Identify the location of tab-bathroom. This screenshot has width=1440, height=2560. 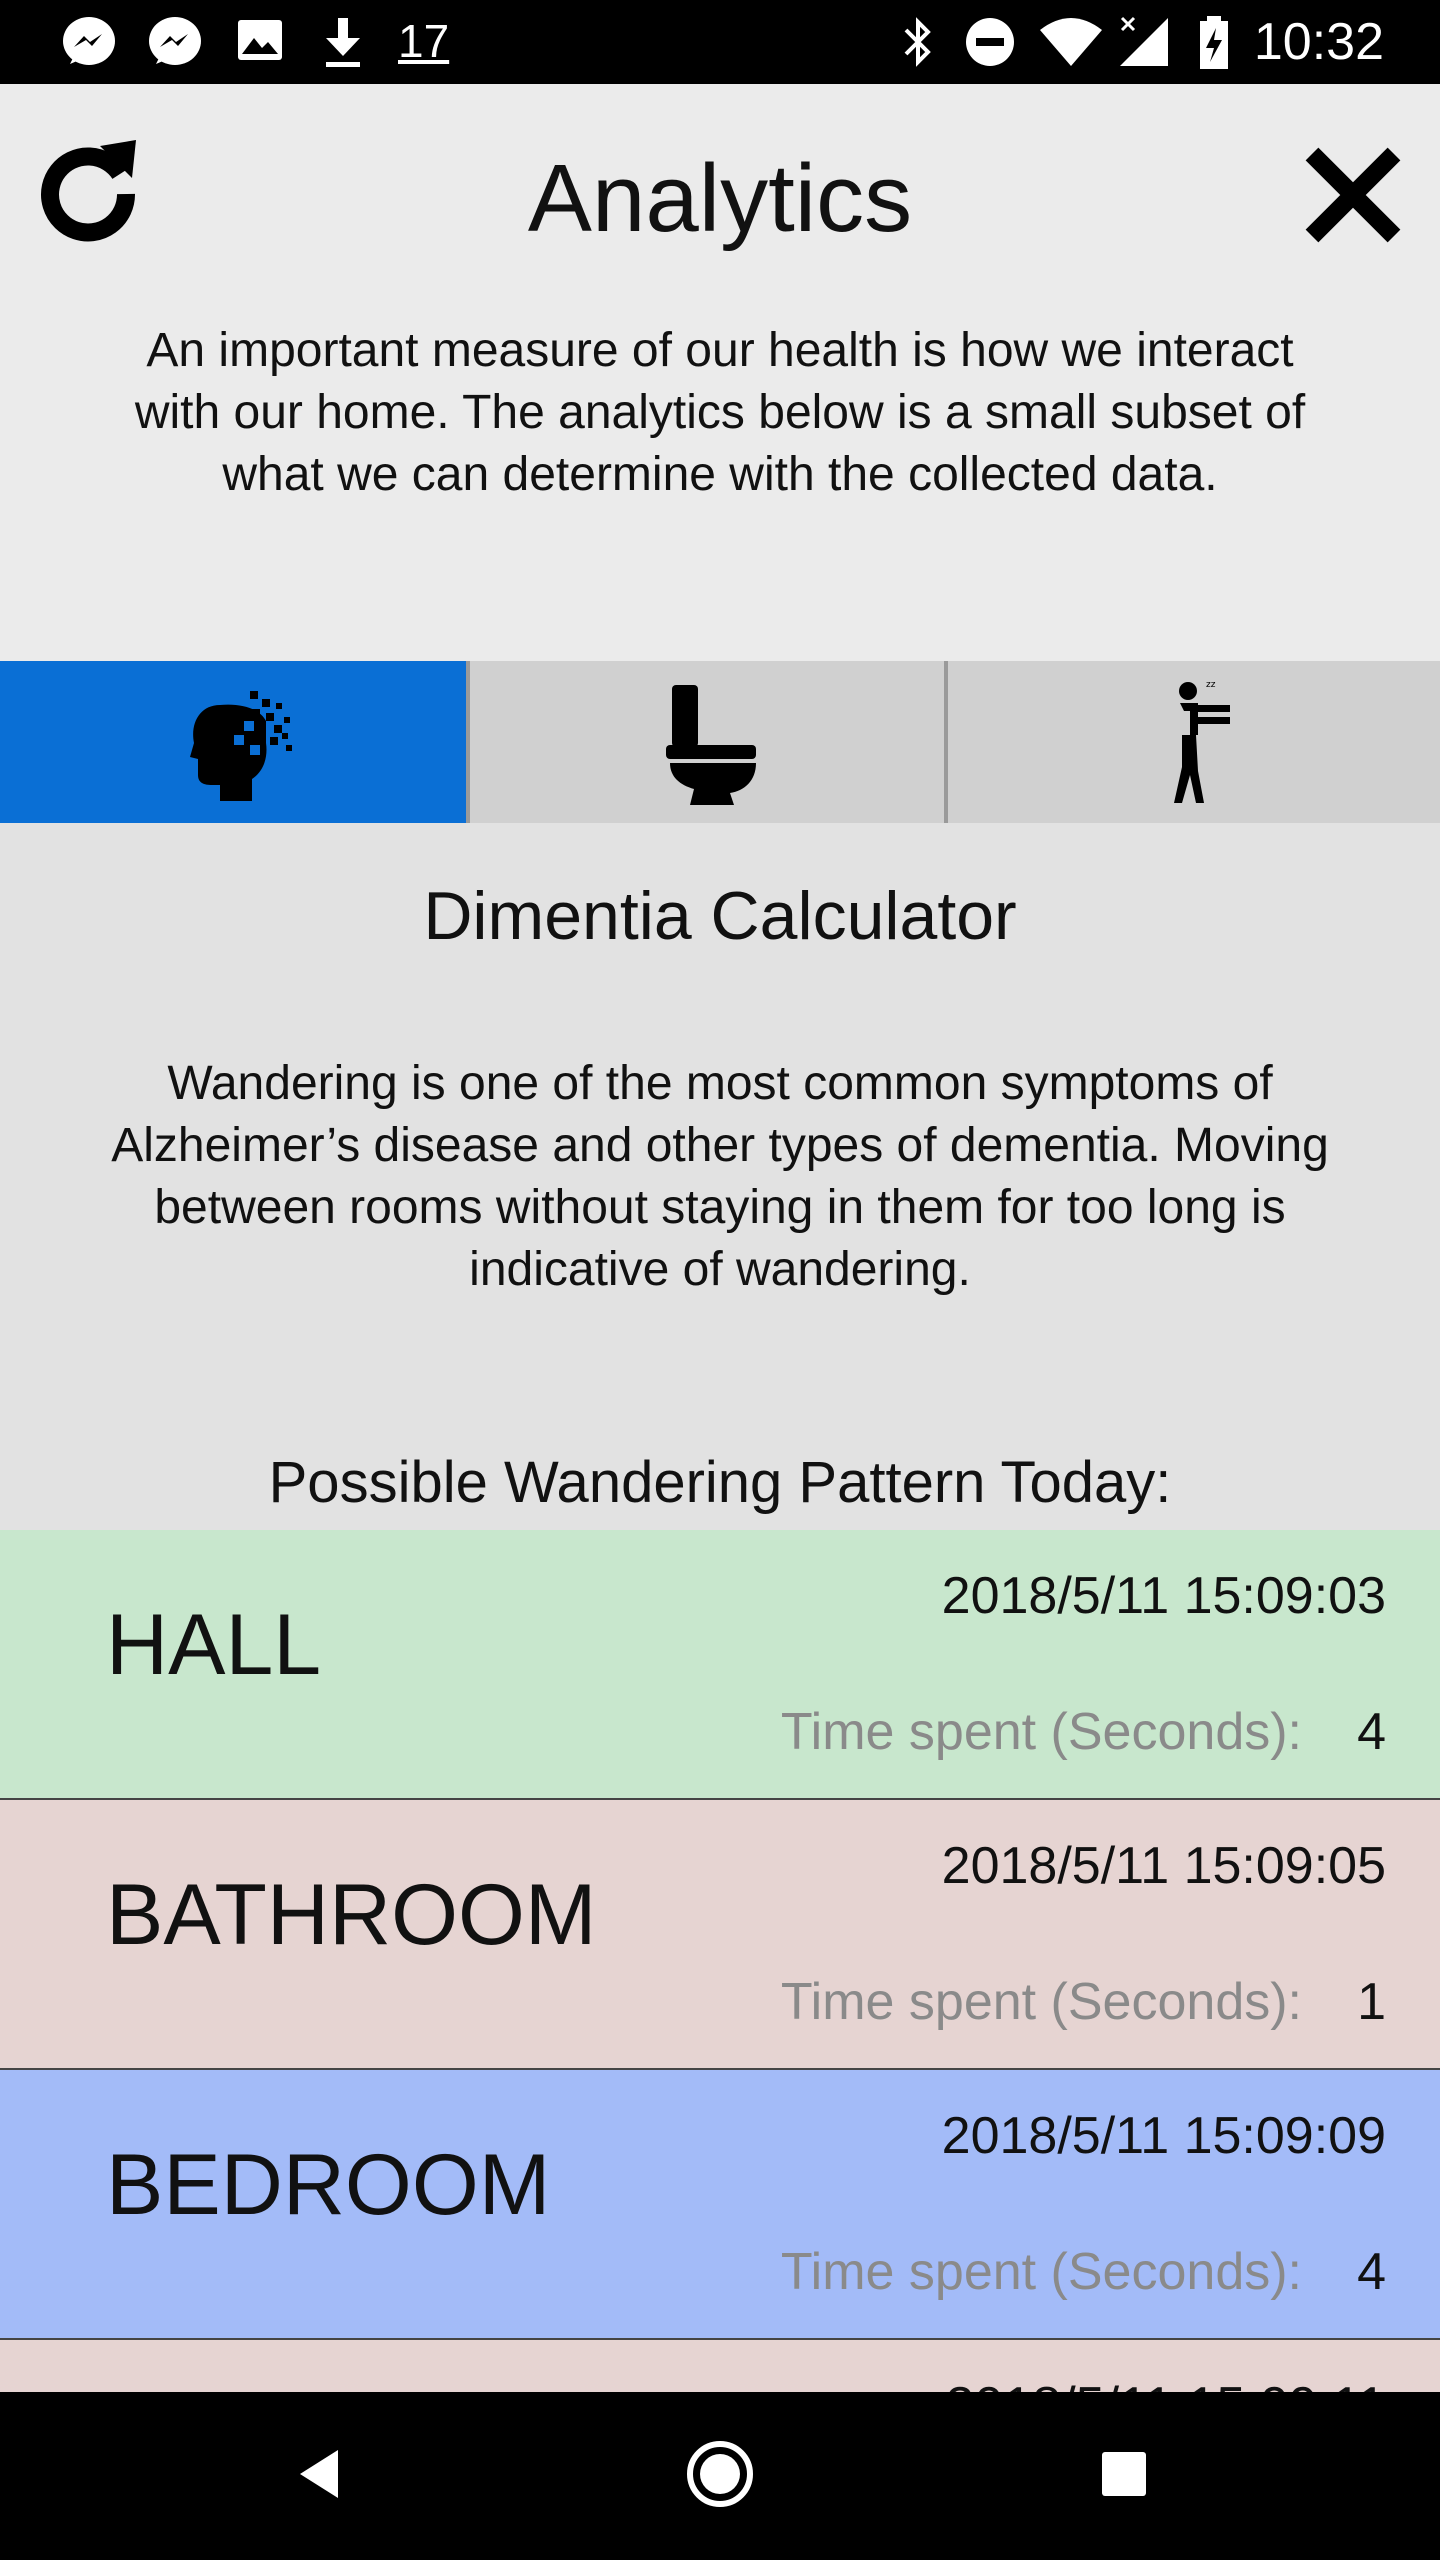
(707, 742).